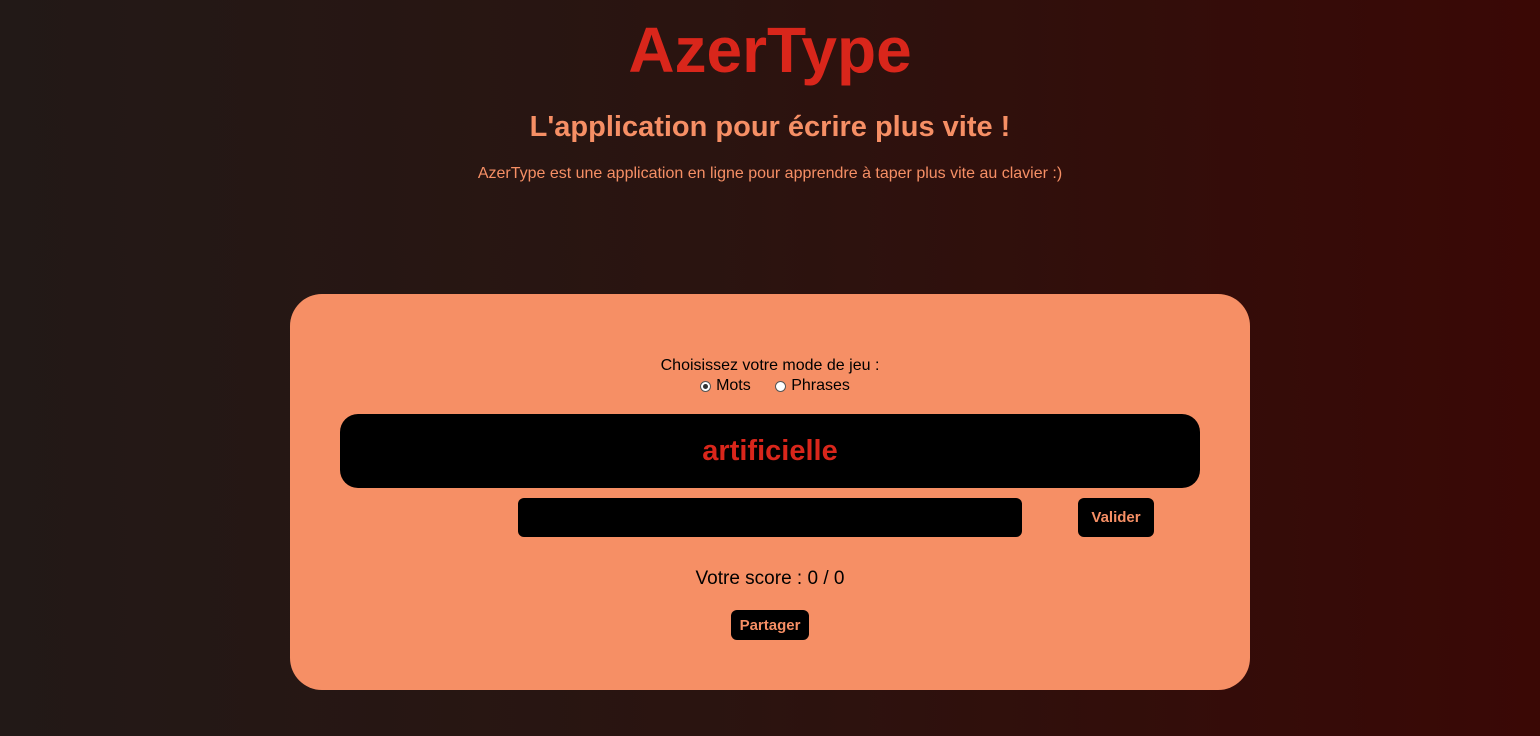  What do you see at coordinates (733, 385) in the screenshot?
I see `mots-label: Mots` at bounding box center [733, 385].